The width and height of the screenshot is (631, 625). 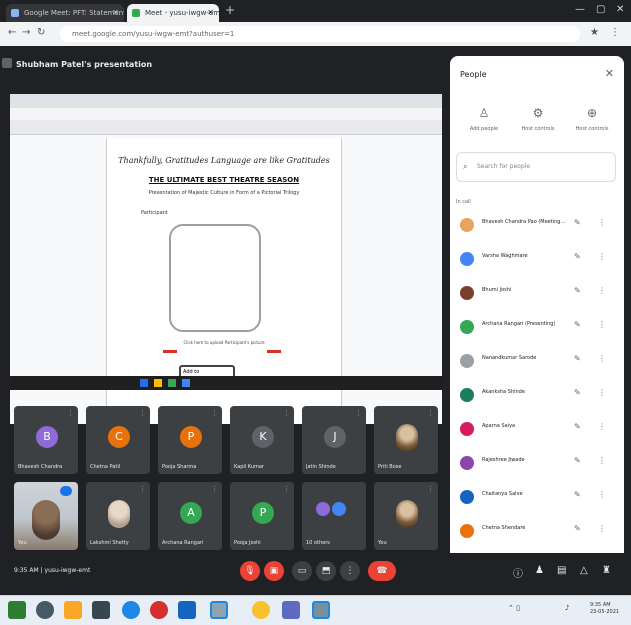 I want to click on camera-off-button: ▣, so click(x=274, y=571).